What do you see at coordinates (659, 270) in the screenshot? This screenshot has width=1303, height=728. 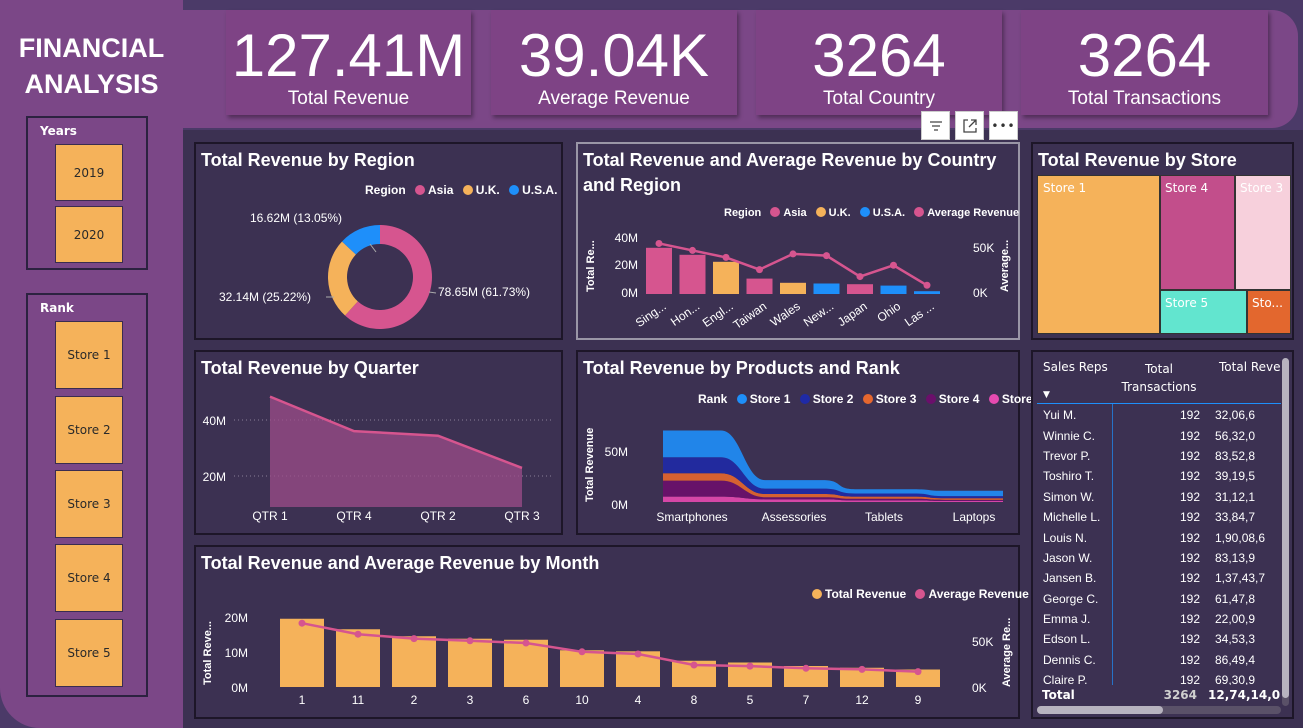 I see `country-bar` at bounding box center [659, 270].